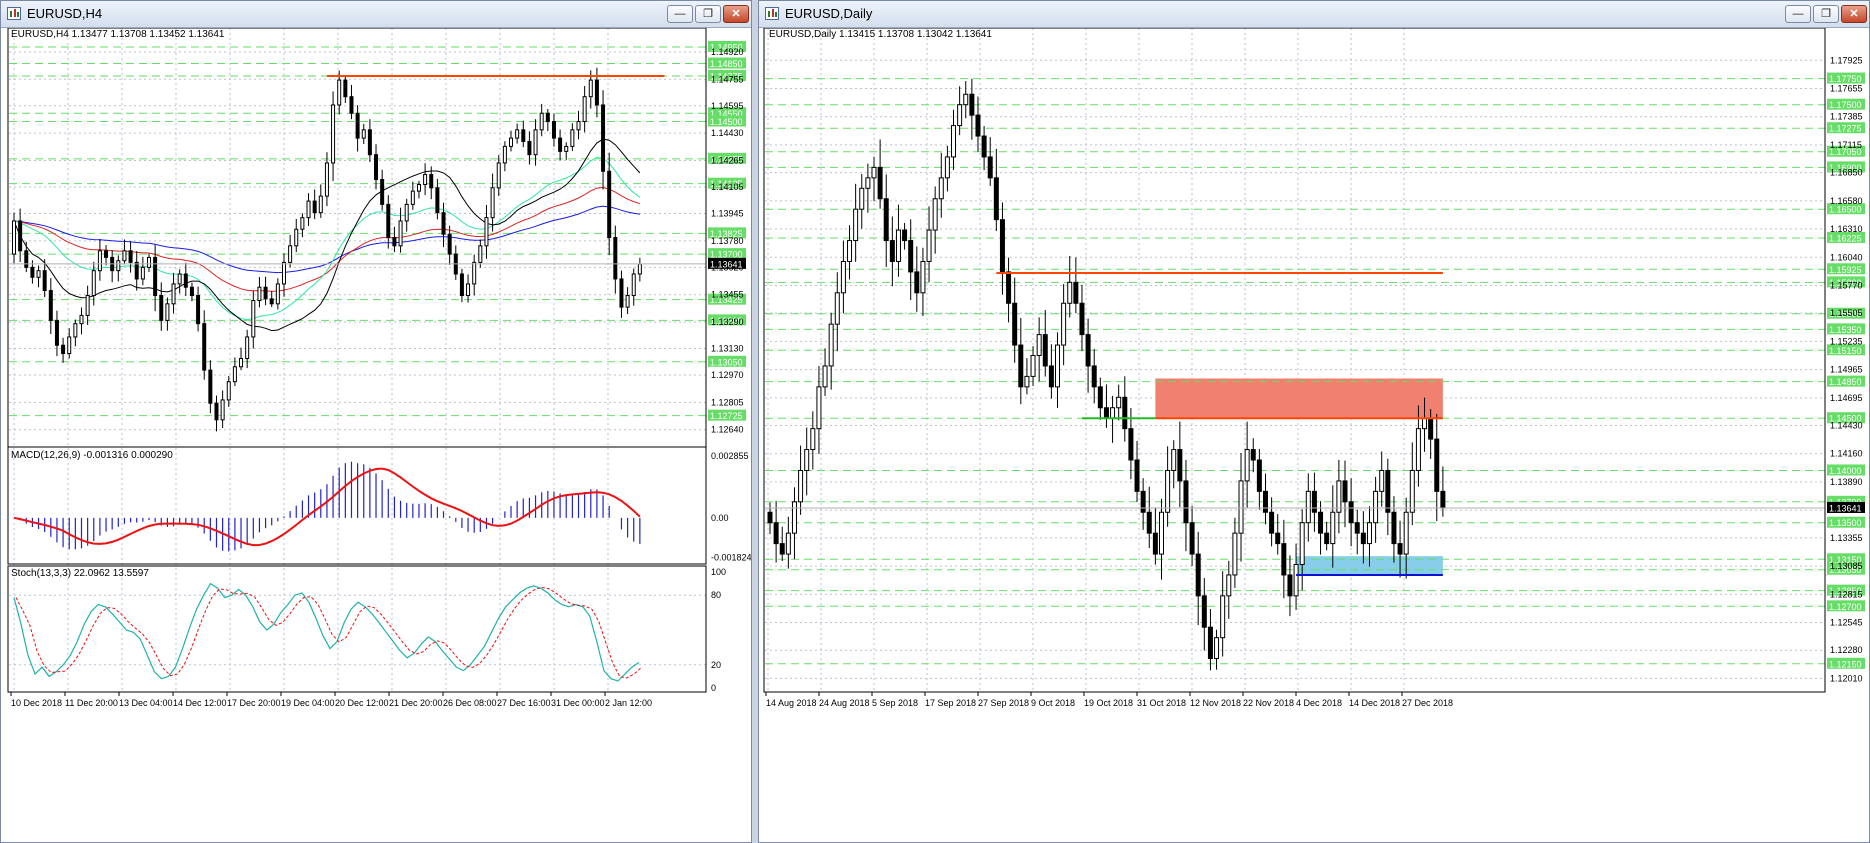  I want to click on price-tick-label: 1.12280, so click(1846, 650).